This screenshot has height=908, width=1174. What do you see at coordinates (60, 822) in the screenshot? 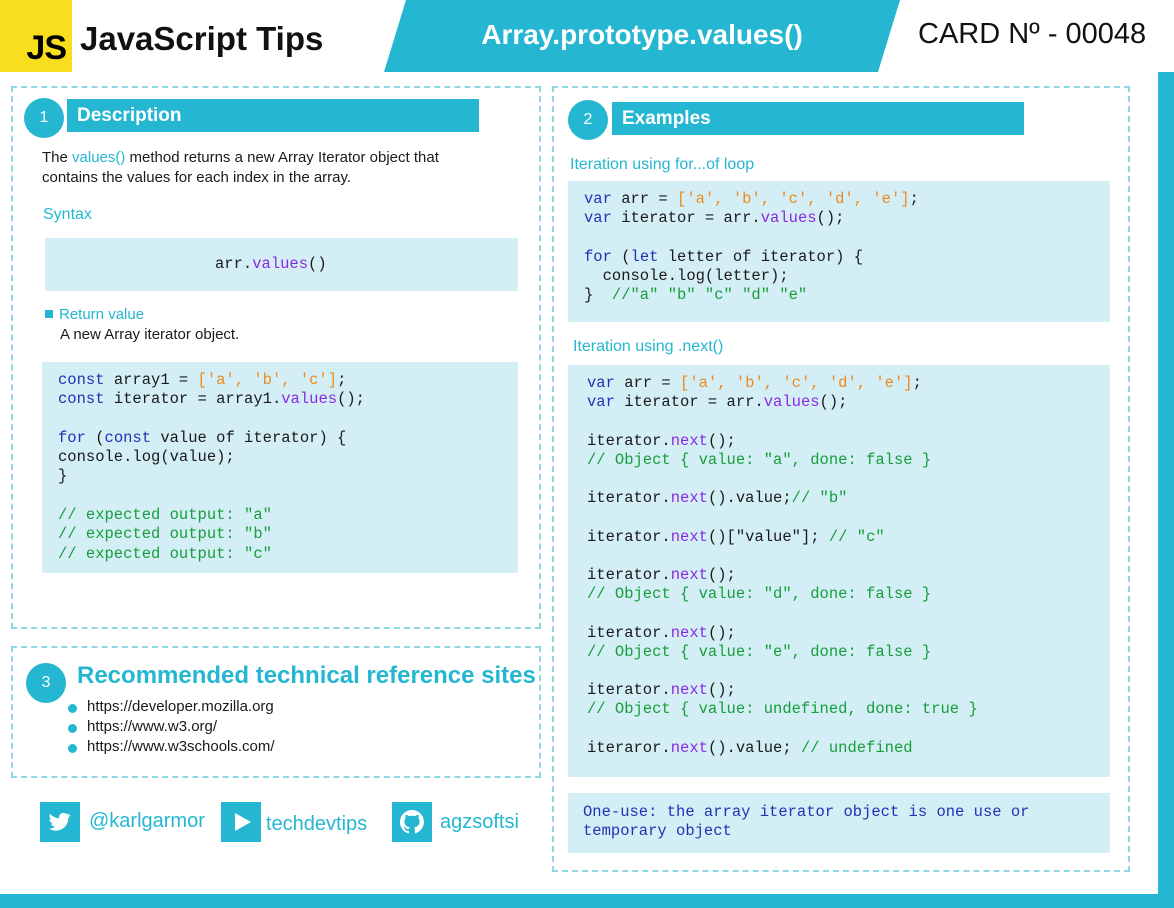
I see `twitter-icon` at bounding box center [60, 822].